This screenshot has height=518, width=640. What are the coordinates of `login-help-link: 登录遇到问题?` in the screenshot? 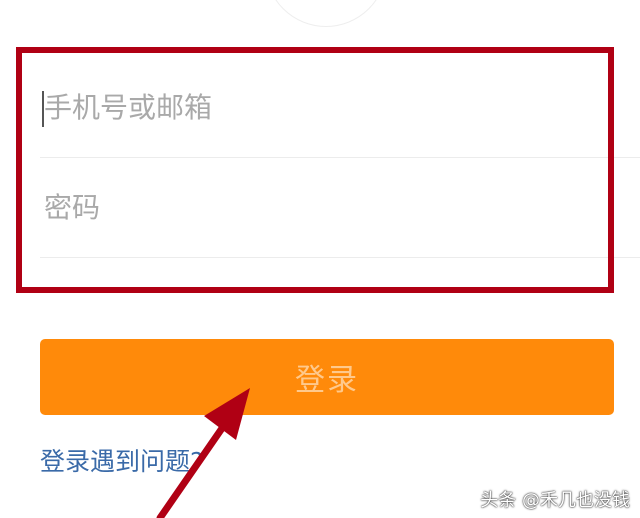 It's located at (121, 460).